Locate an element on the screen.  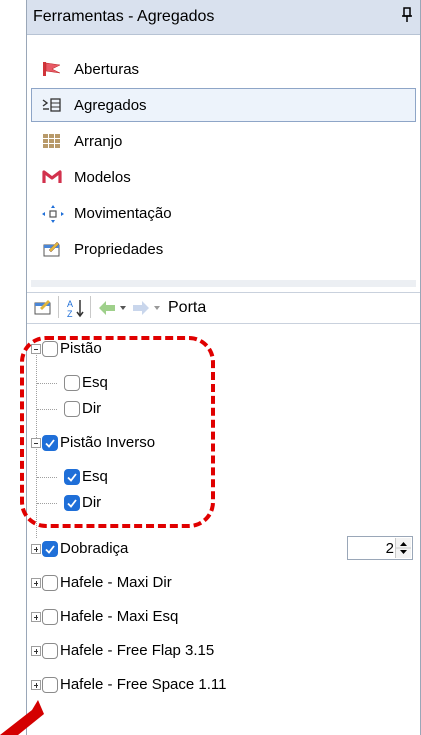
stepper-buttons is located at coordinates (403, 548).